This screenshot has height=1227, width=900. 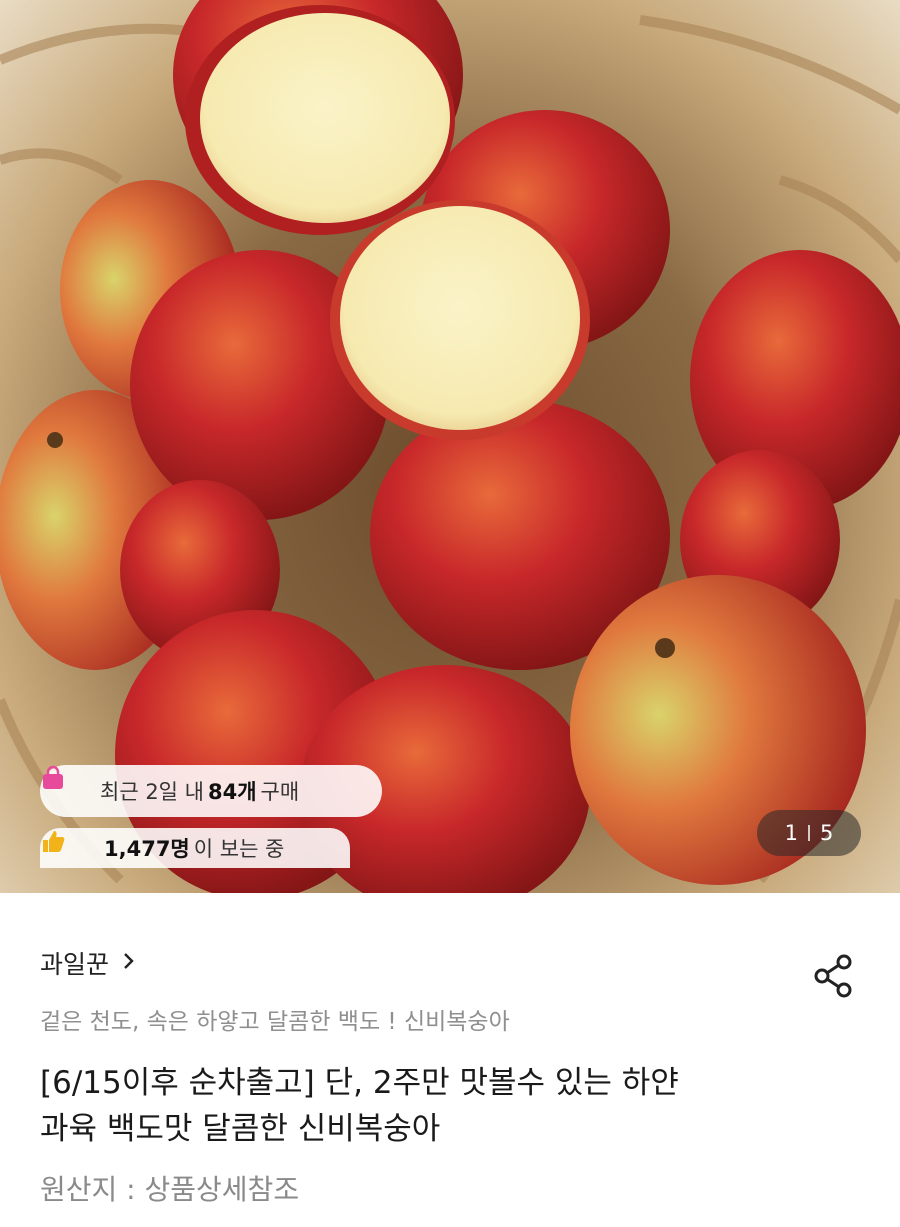 What do you see at coordinates (275, 1022) in the screenshot?
I see `product-subtitle: 겉은 천도, 속은 하얗고 달콤한 백도 ! 신비복숭아` at bounding box center [275, 1022].